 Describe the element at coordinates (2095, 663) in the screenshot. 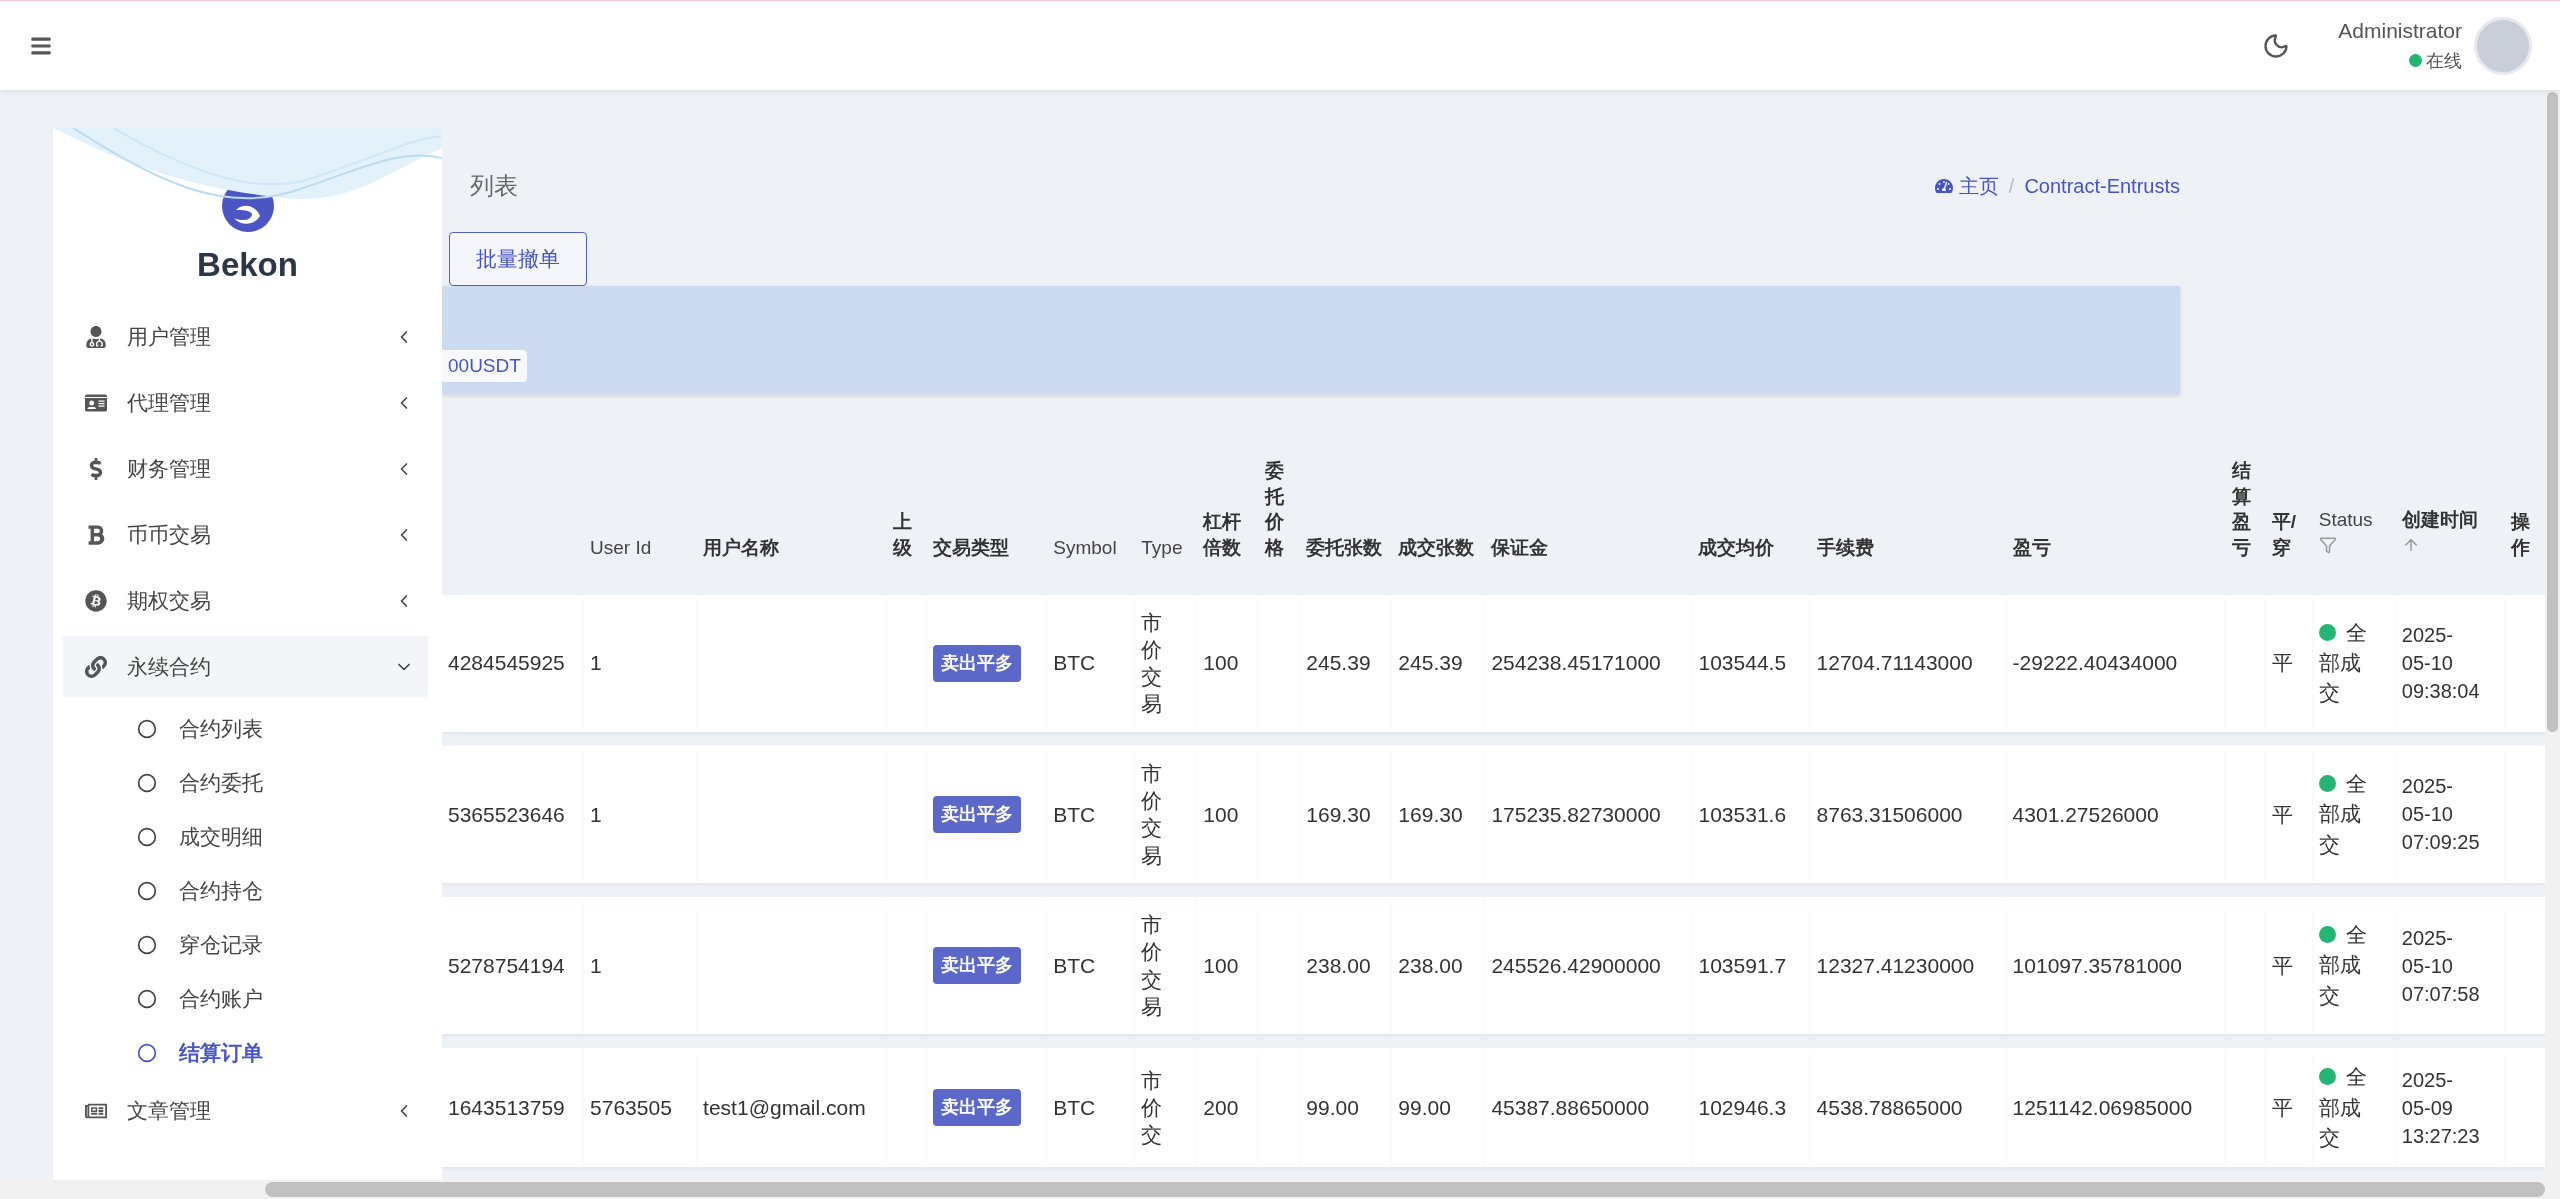

I see `profit-loss: -29222.40434000` at that location.